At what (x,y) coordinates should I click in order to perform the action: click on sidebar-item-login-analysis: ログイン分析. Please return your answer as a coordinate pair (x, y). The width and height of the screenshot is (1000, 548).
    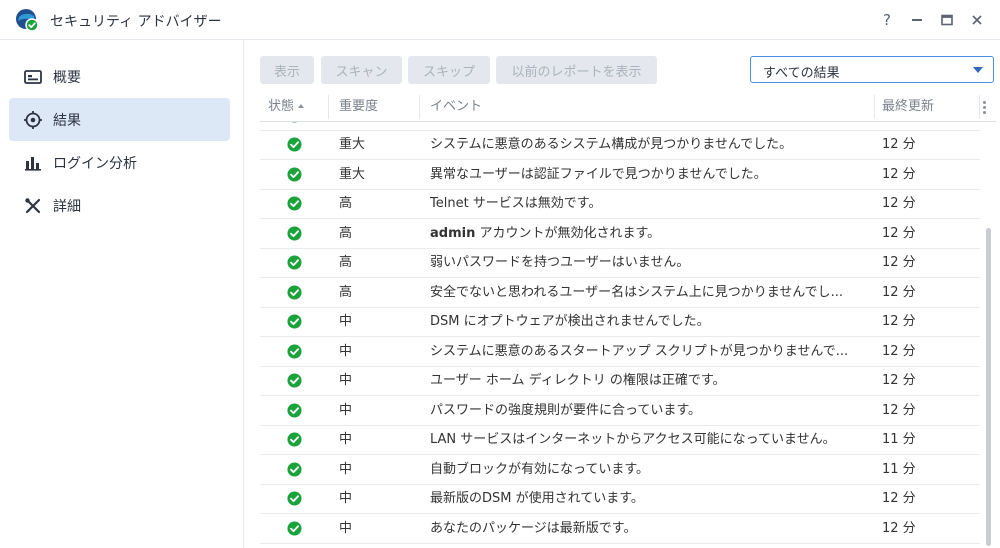
    Looking at the image, I should click on (119, 162).